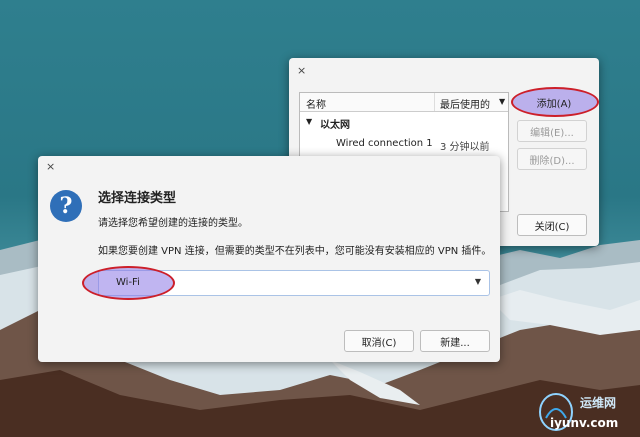 The height and width of the screenshot is (437, 640). Describe the element at coordinates (404, 102) in the screenshot. I see `table-header: 名称 最后使用的 ▼` at that location.